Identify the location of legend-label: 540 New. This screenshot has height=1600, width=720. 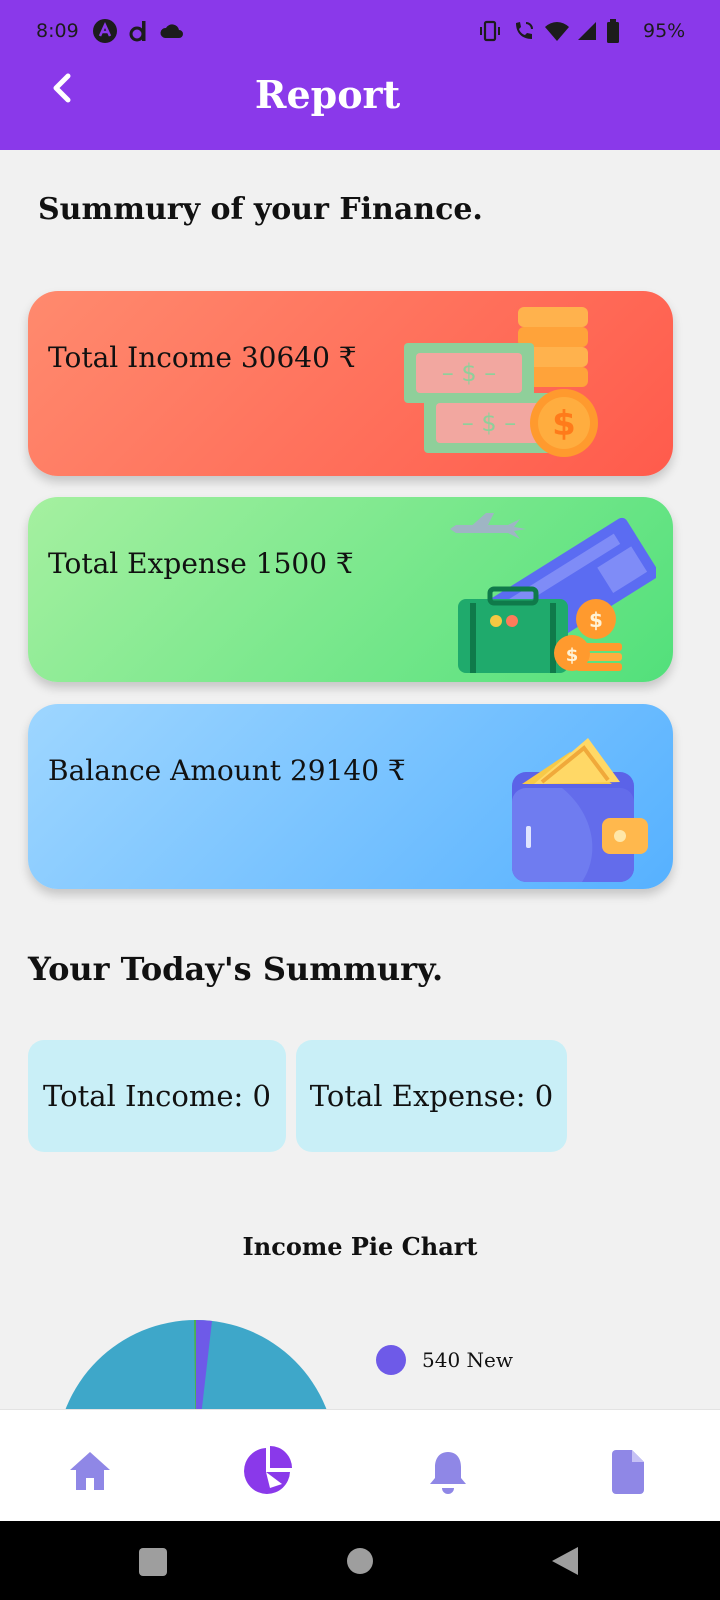
(467, 1360).